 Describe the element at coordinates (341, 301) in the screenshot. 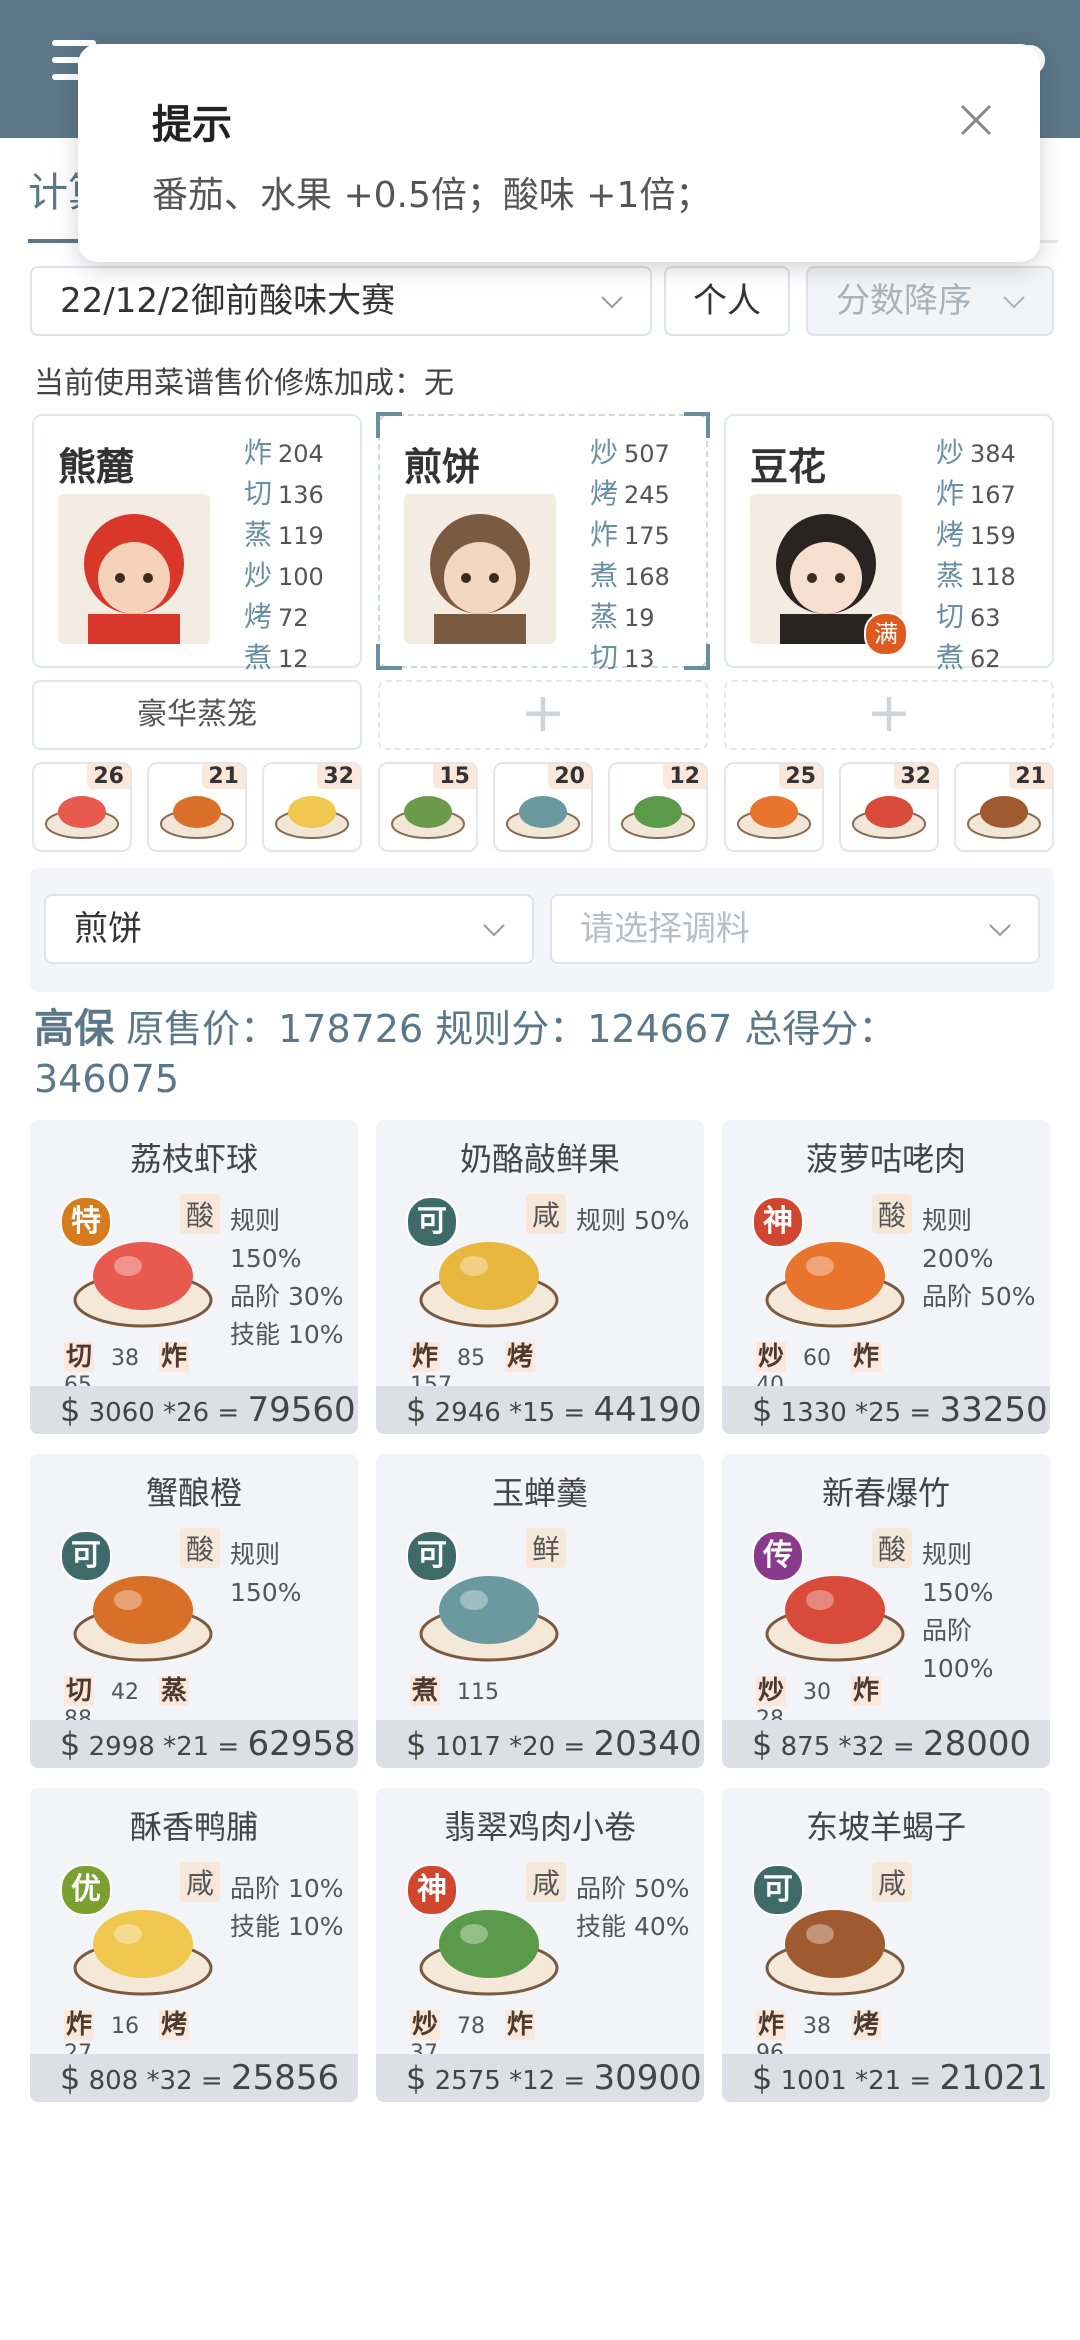

I see `contest-select: 22/12/2御前酸味大赛` at that location.